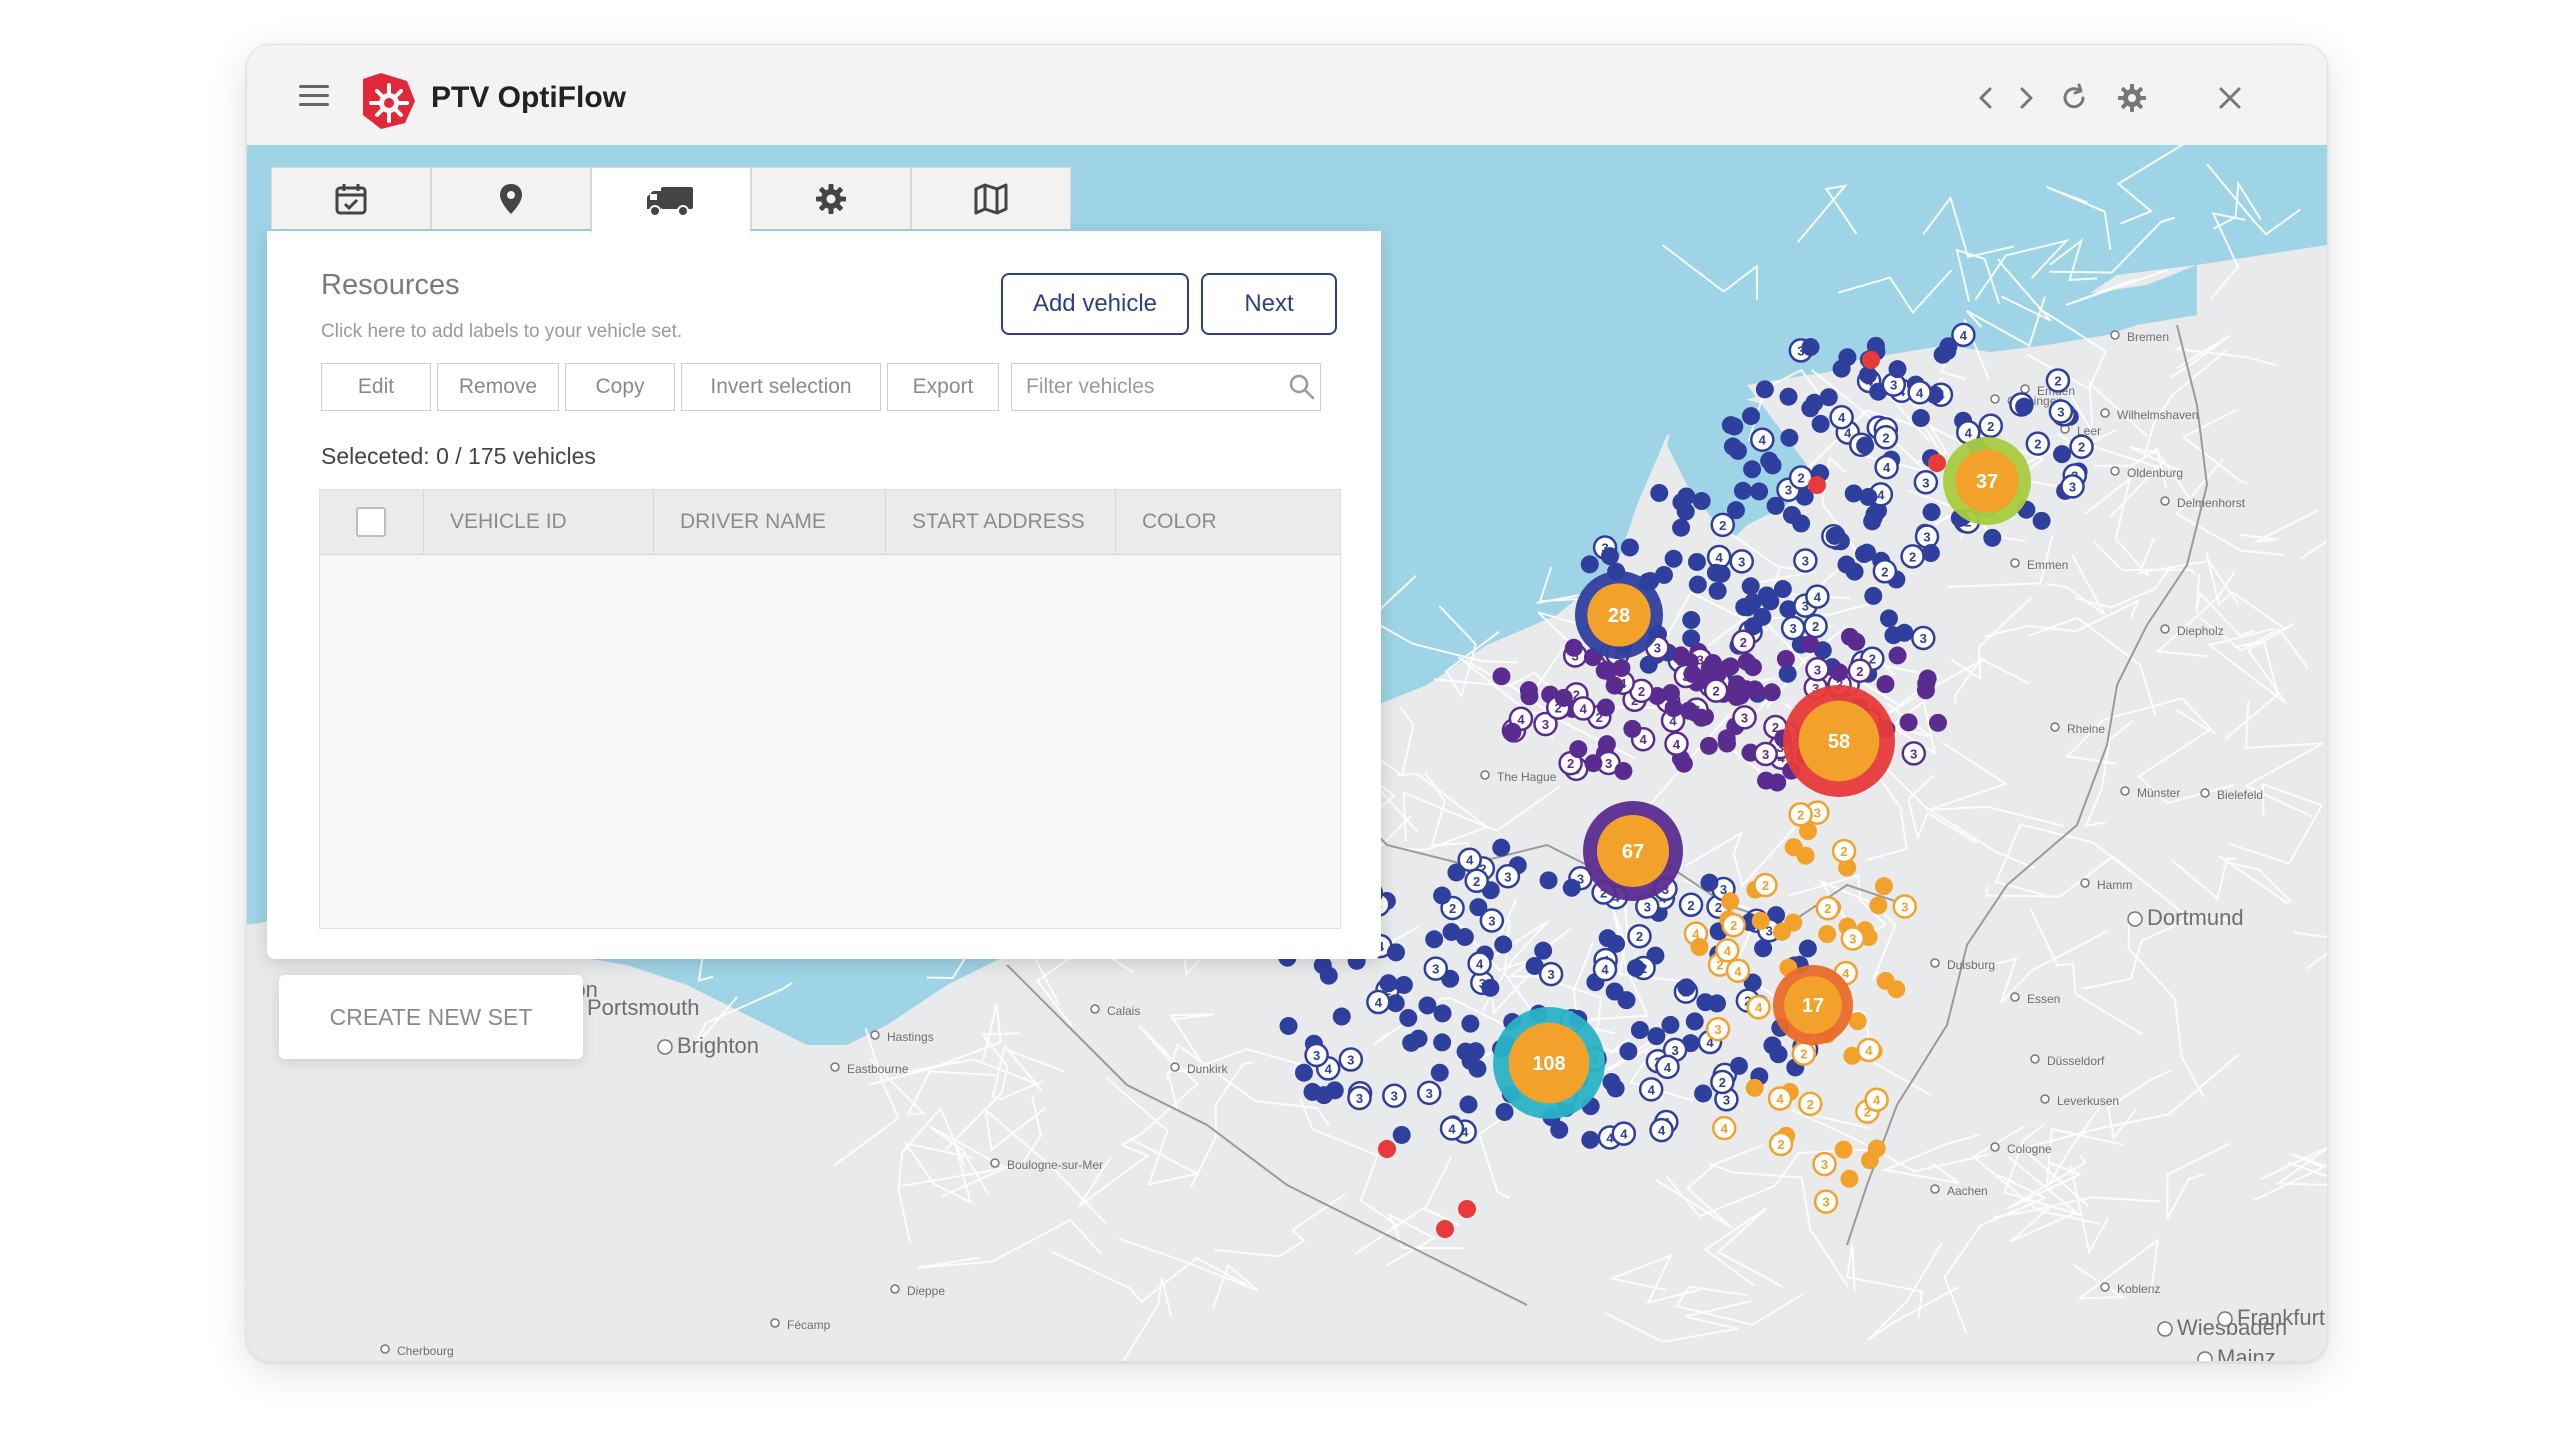  Describe the element at coordinates (376, 387) in the screenshot. I see `edit-button: Edit` at that location.